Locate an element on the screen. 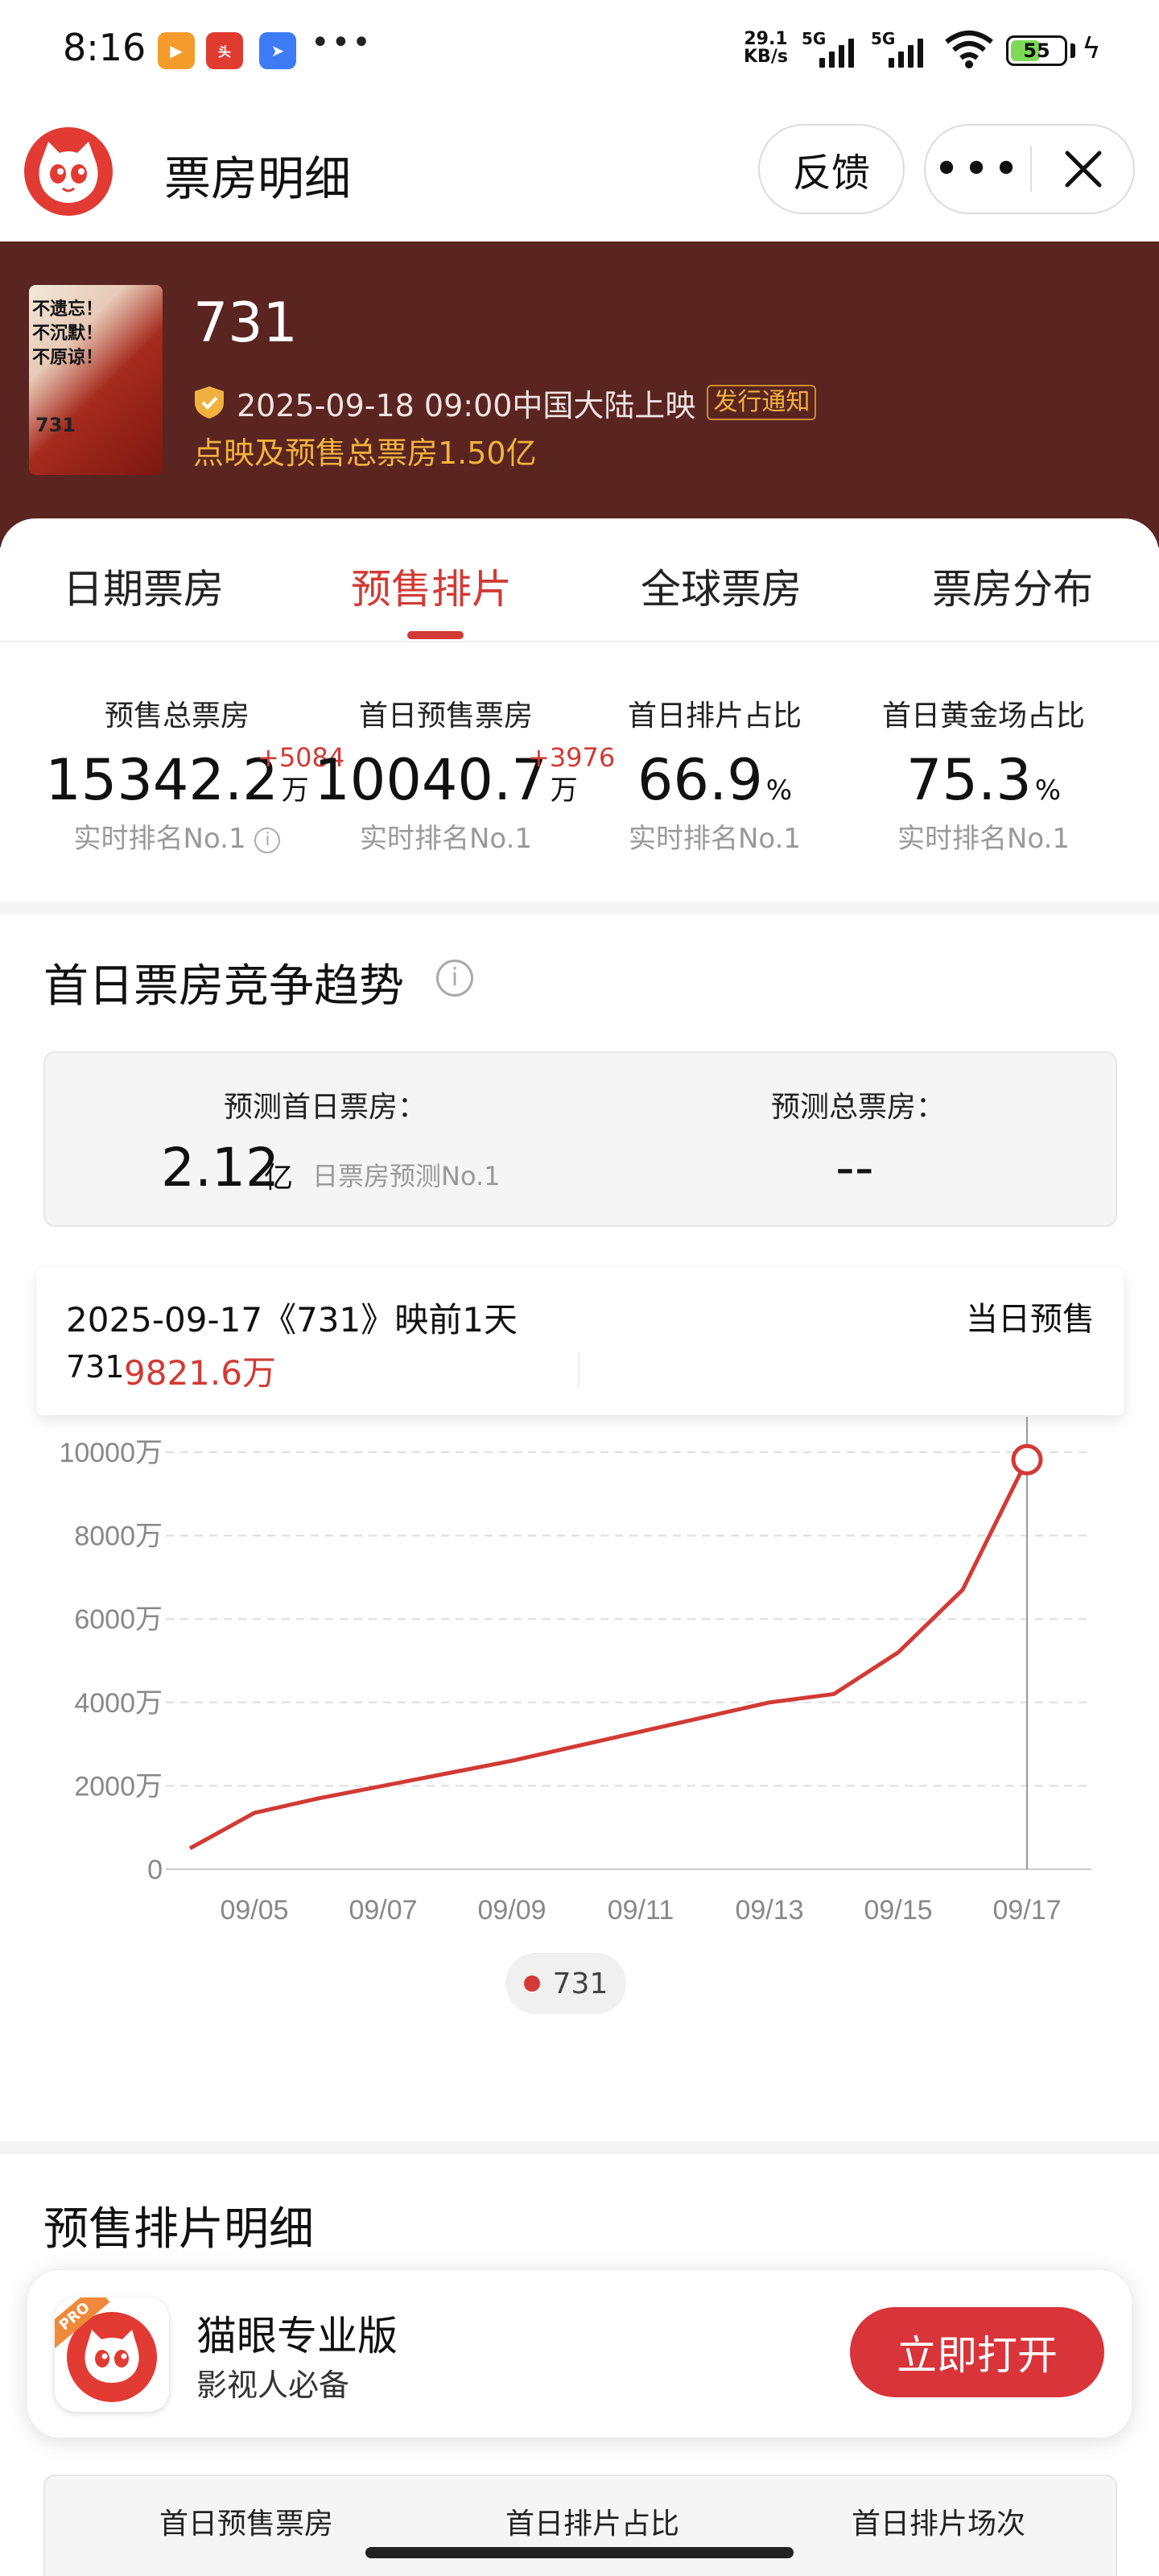 The image size is (1159, 2576). tooltip-divider is located at coordinates (579, 1370).